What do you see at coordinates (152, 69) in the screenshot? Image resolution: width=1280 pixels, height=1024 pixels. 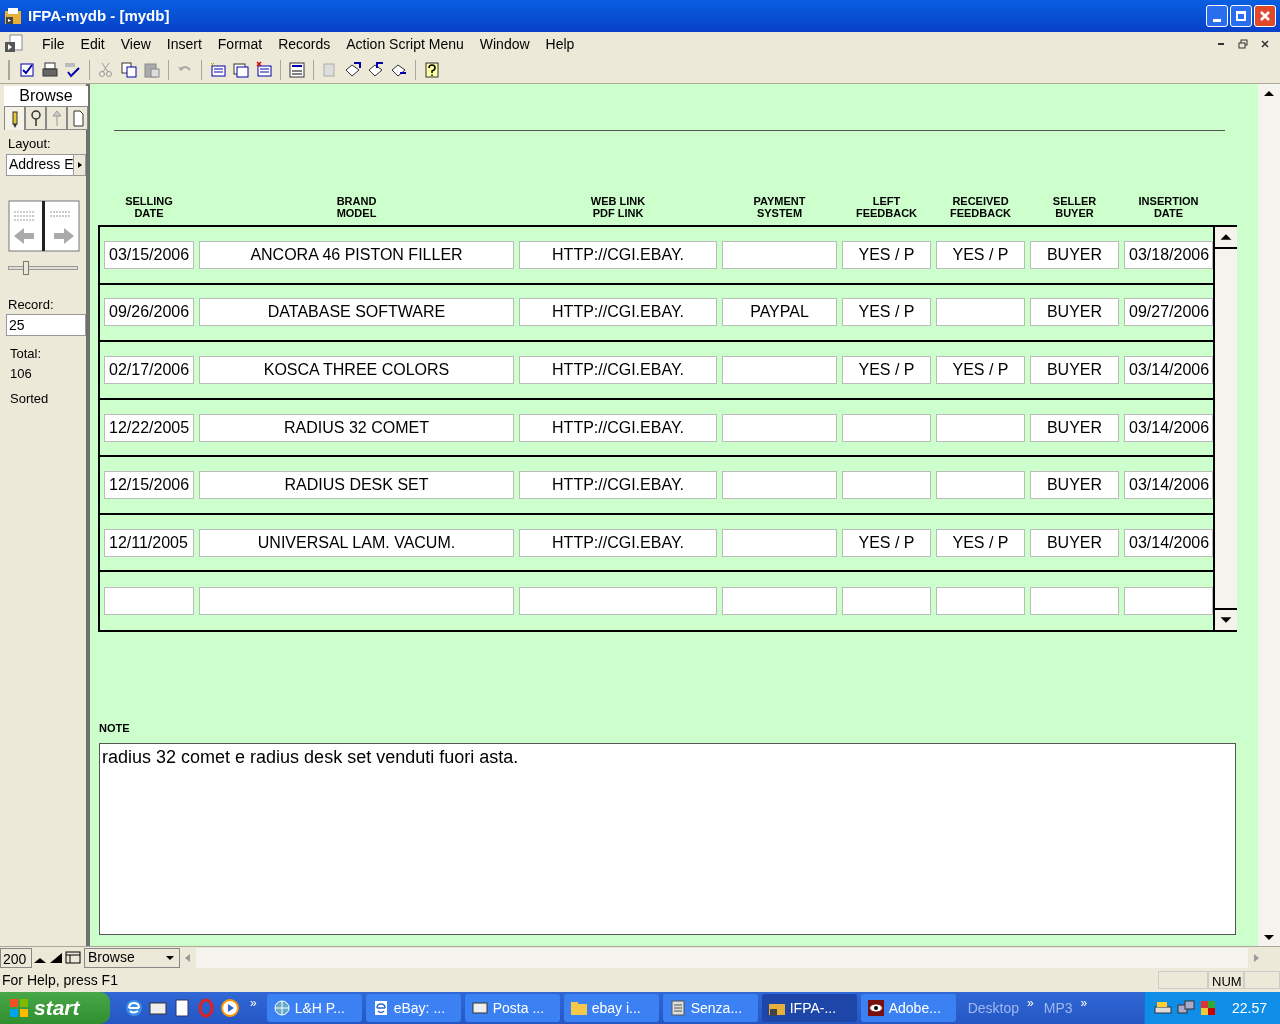 I see `paste-icon` at bounding box center [152, 69].